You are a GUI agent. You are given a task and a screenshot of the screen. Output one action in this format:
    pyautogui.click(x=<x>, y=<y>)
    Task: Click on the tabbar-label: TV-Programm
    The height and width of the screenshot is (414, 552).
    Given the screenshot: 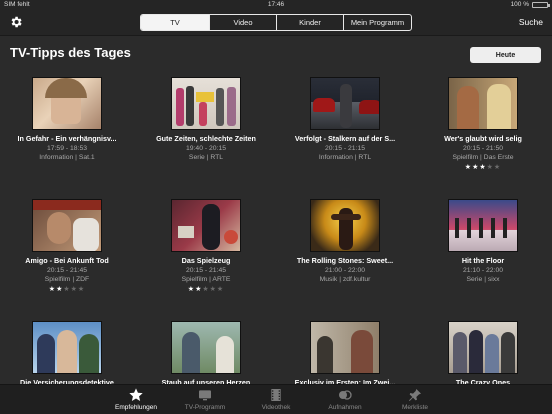 What is the action you would take?
    pyautogui.click(x=205, y=407)
    